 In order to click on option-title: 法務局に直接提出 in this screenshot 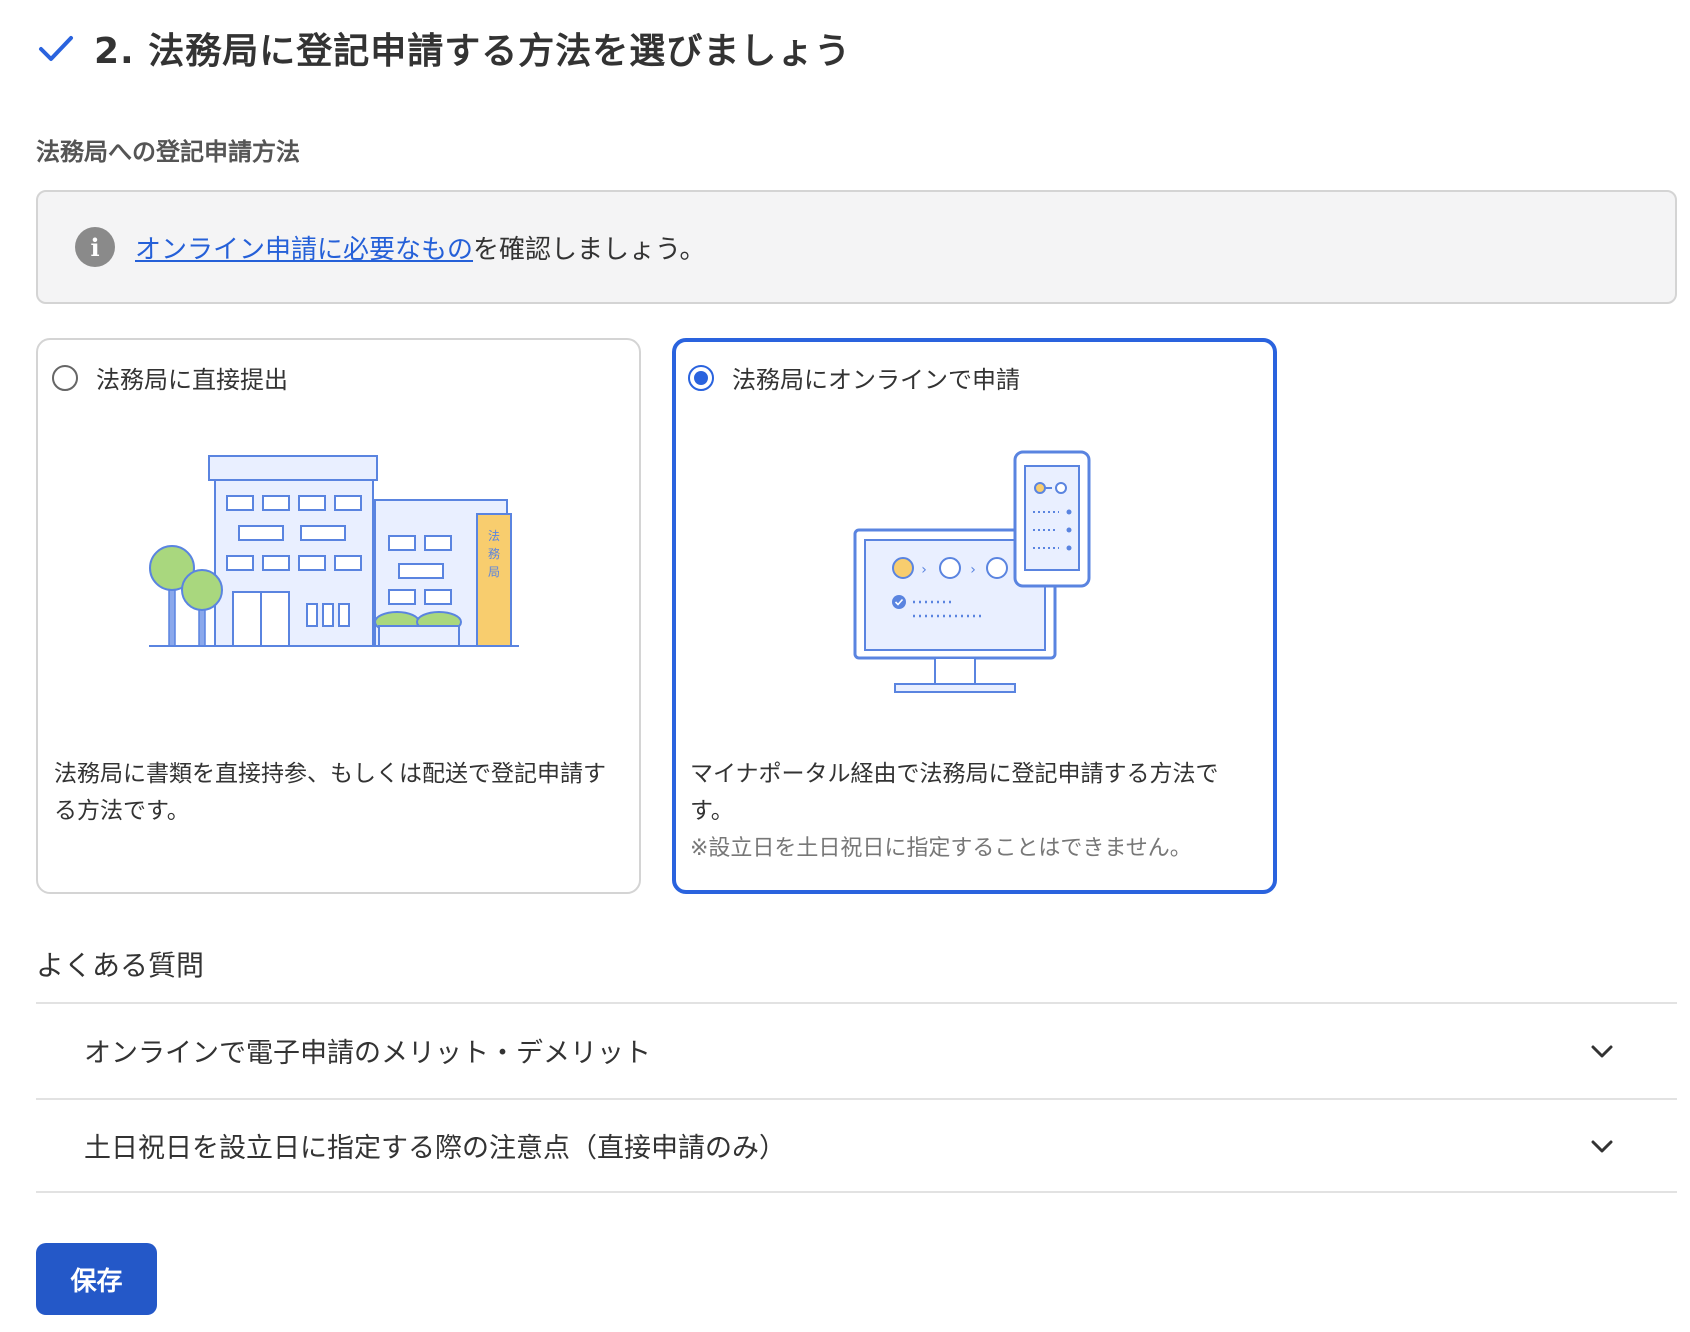, I will do `click(192, 380)`.